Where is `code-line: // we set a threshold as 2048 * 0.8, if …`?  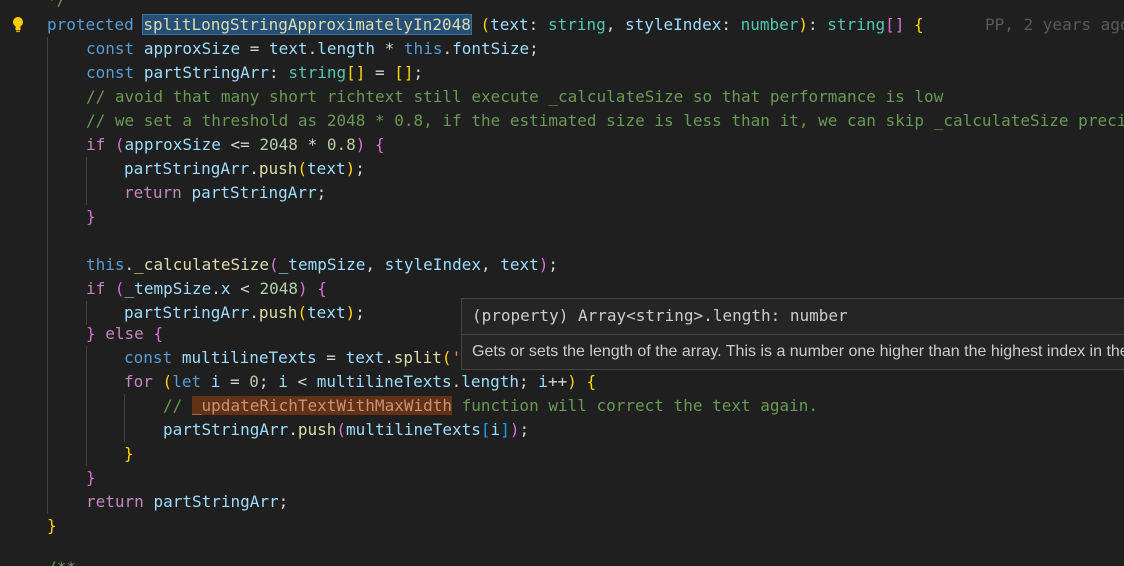 code-line: // we set a threshold as 2048 * 0.8, if … is located at coordinates (562, 121).